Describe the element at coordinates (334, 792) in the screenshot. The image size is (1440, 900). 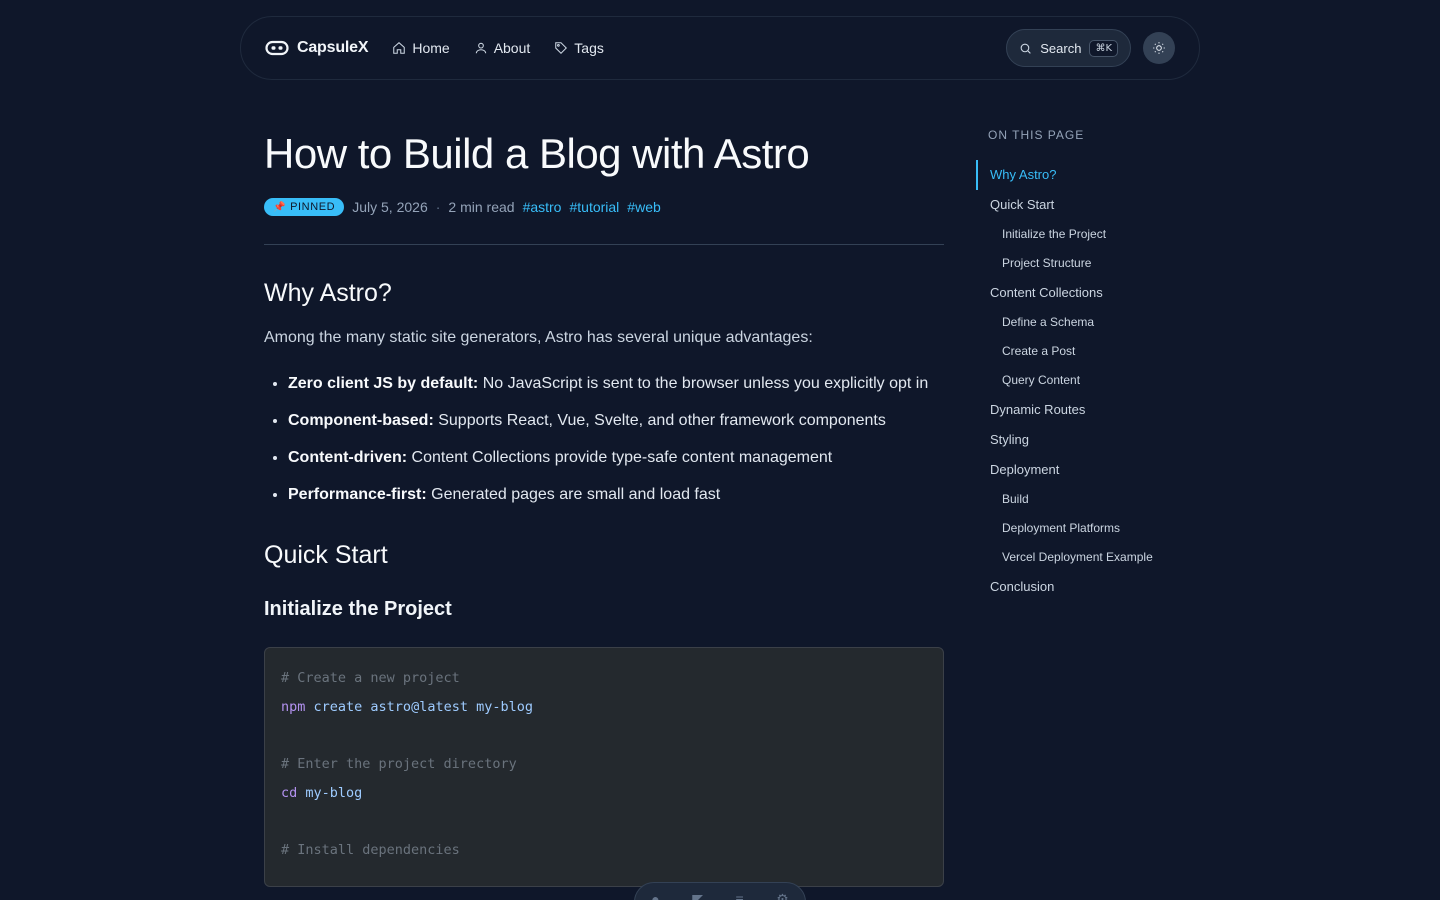
I see `code-args: my-blog` at that location.